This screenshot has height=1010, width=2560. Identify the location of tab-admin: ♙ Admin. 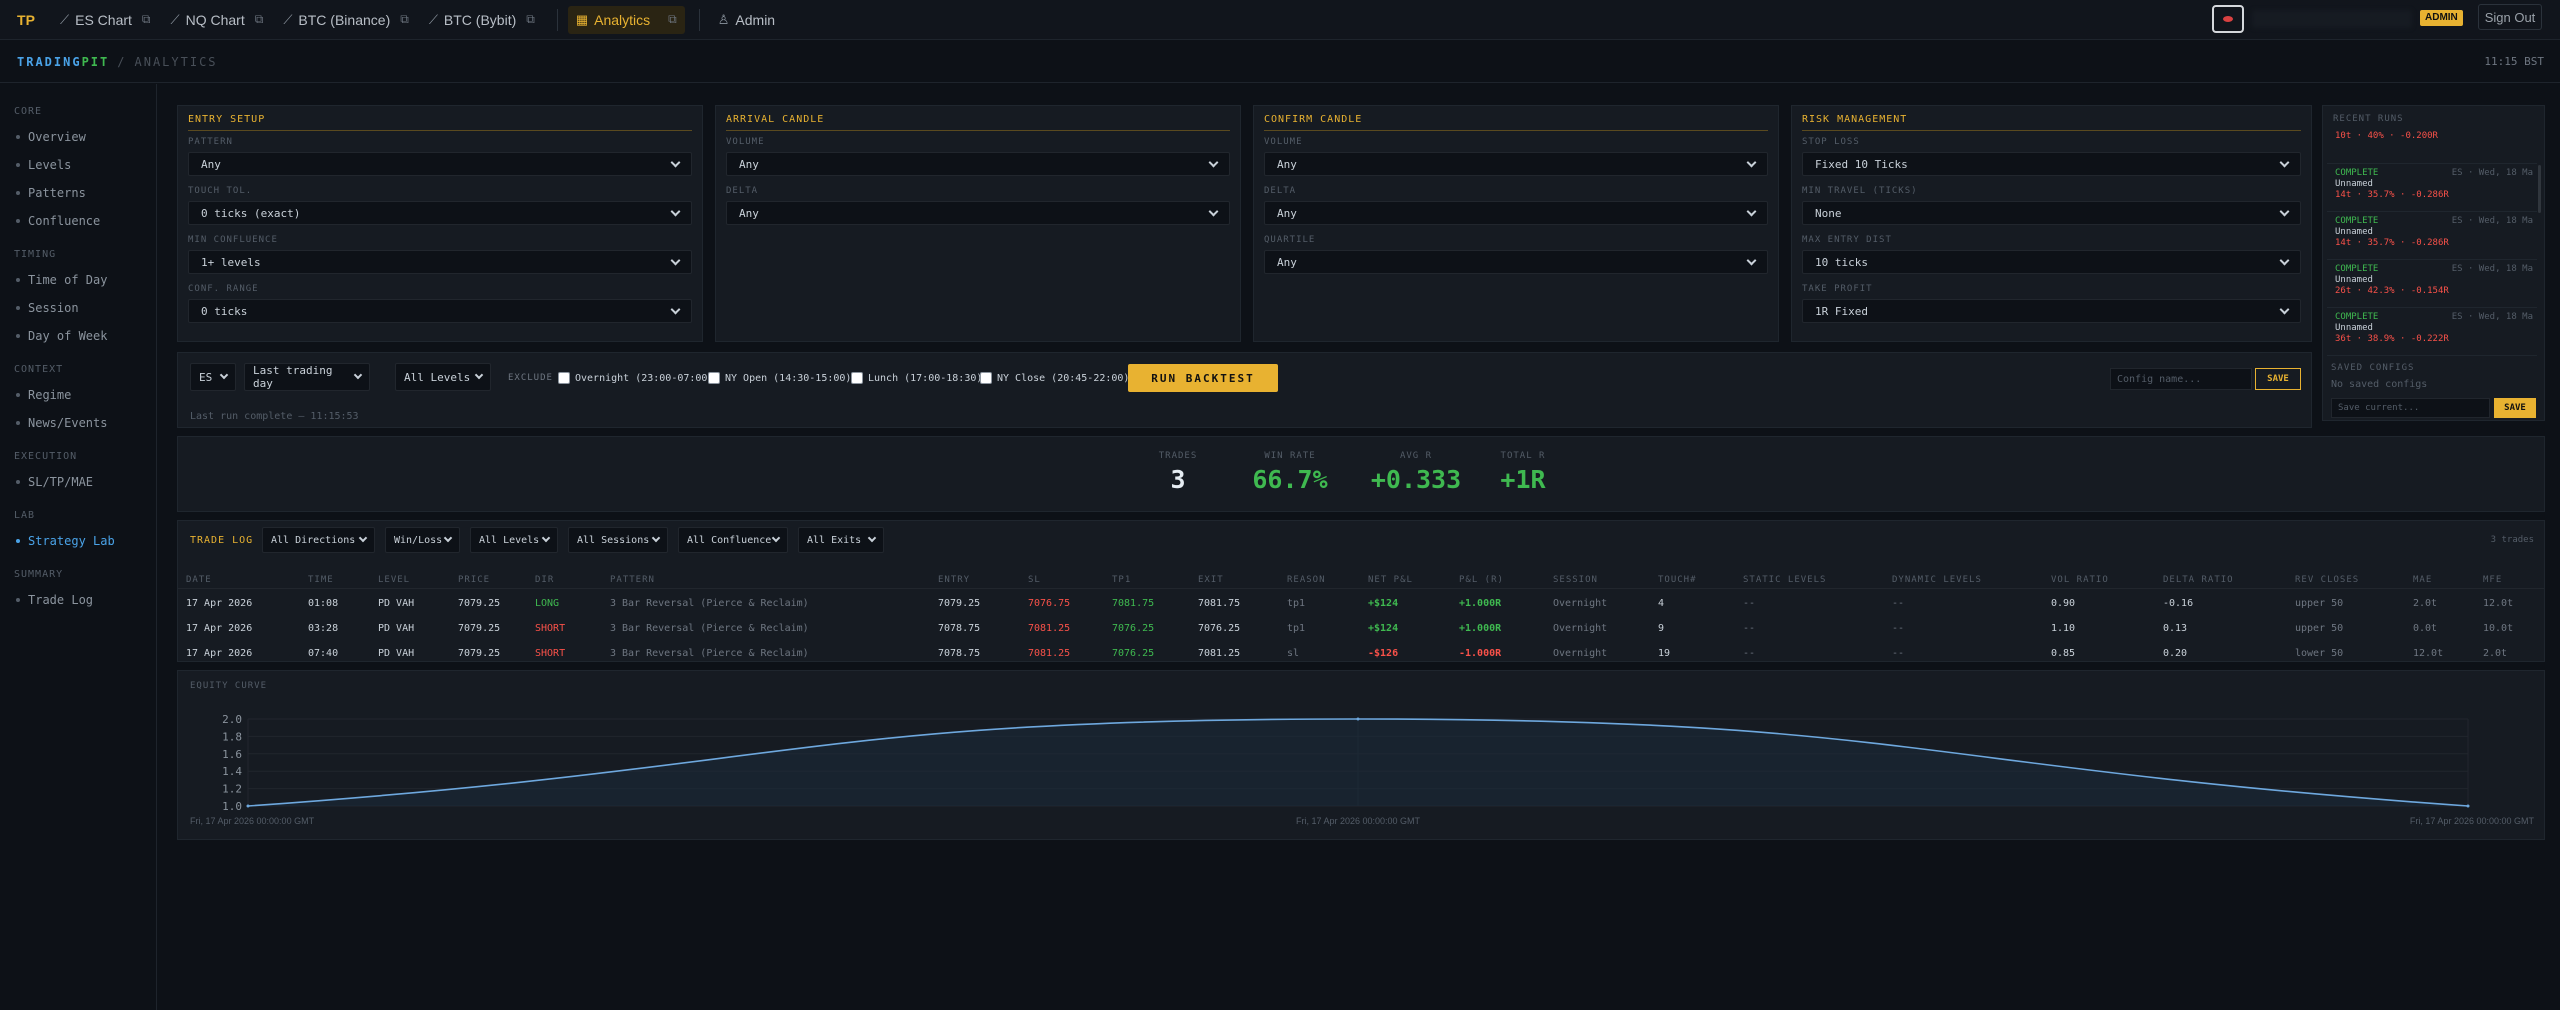
(746, 20).